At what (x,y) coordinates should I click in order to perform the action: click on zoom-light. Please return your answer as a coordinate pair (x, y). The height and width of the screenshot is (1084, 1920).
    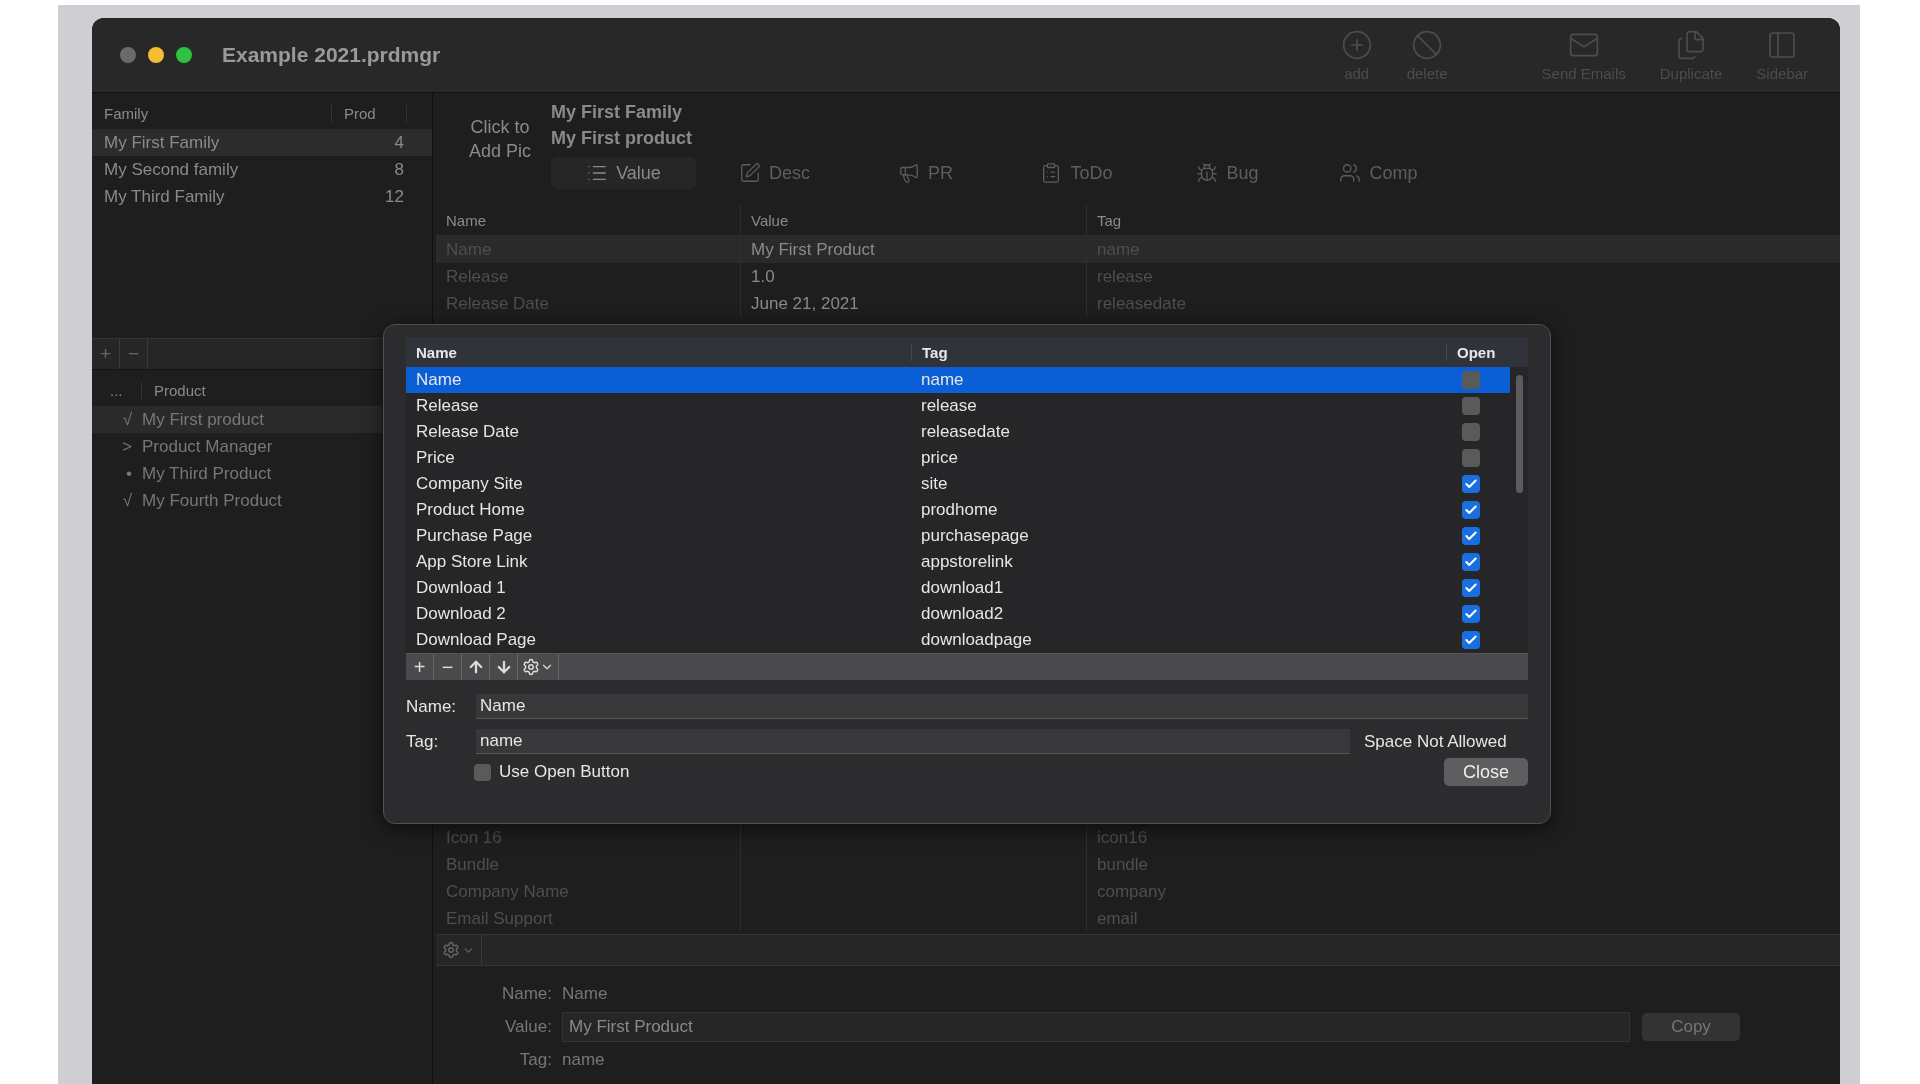
    Looking at the image, I should click on (184, 55).